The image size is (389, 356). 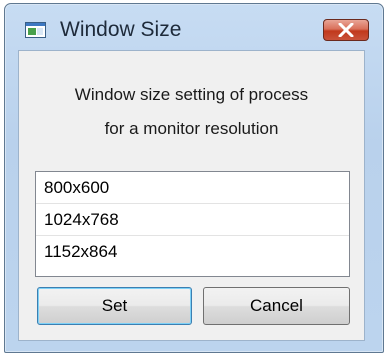 What do you see at coordinates (114, 306) in the screenshot?
I see `set-button: Set` at bounding box center [114, 306].